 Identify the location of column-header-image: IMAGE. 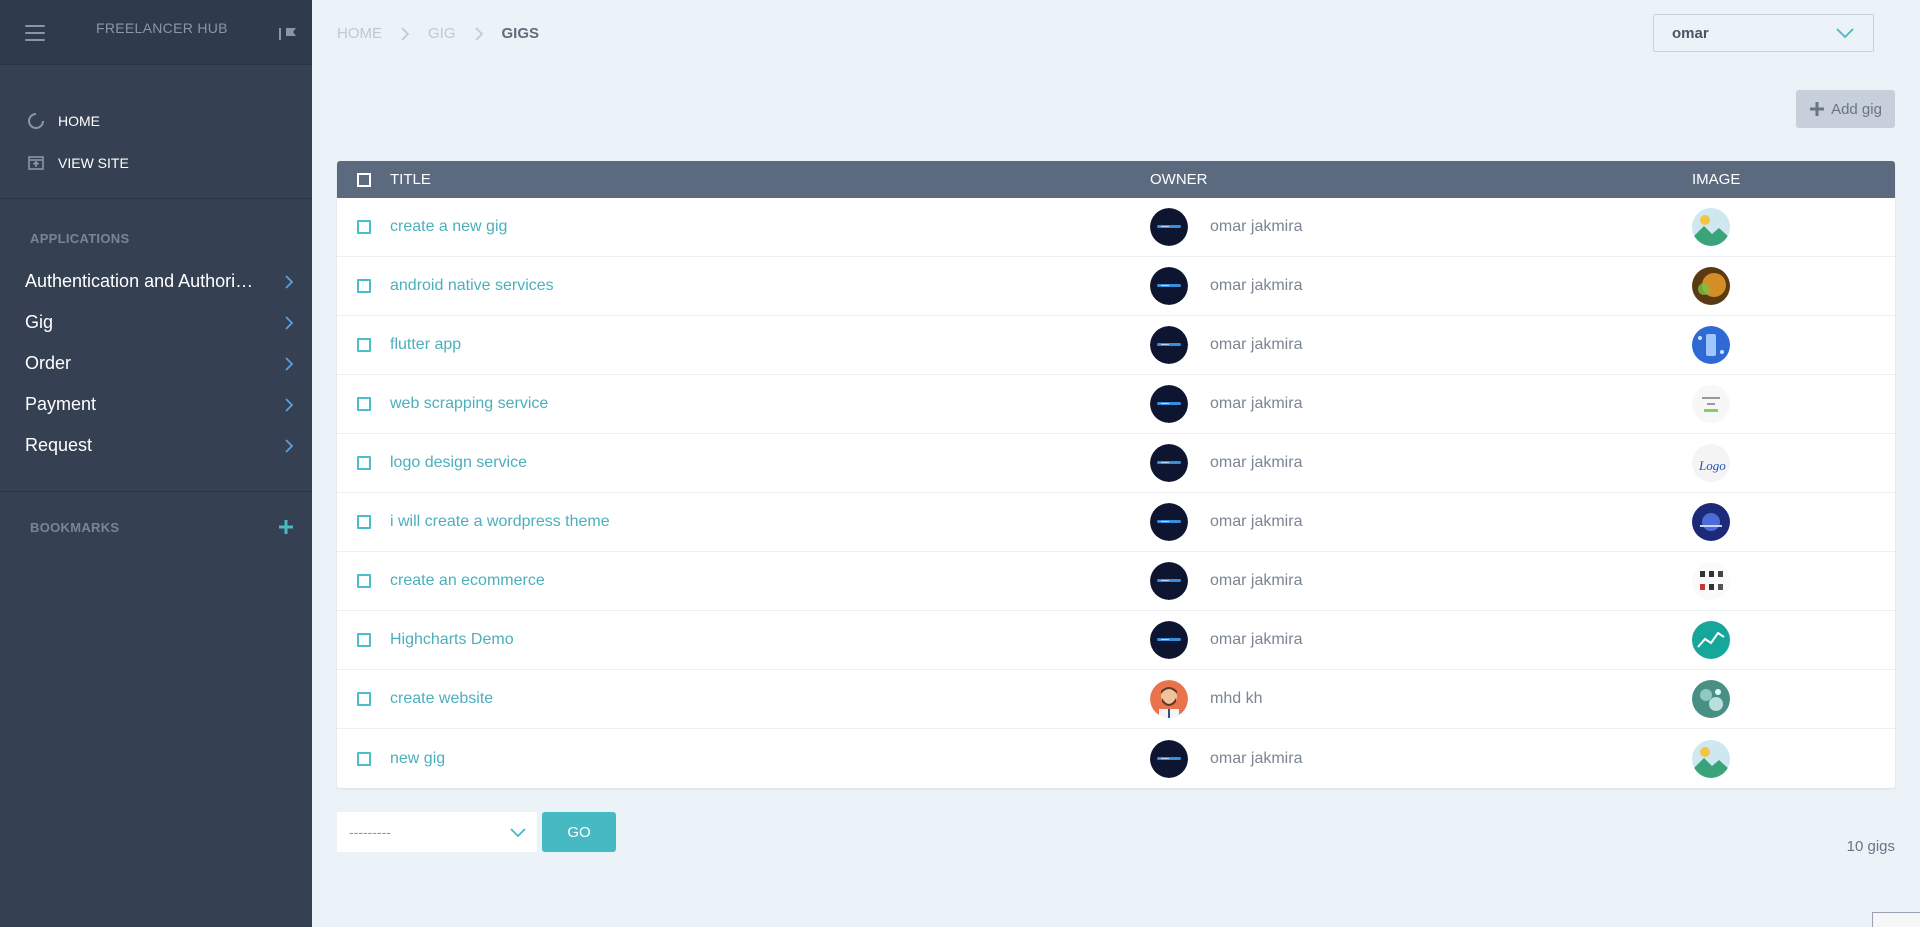
(1793, 179).